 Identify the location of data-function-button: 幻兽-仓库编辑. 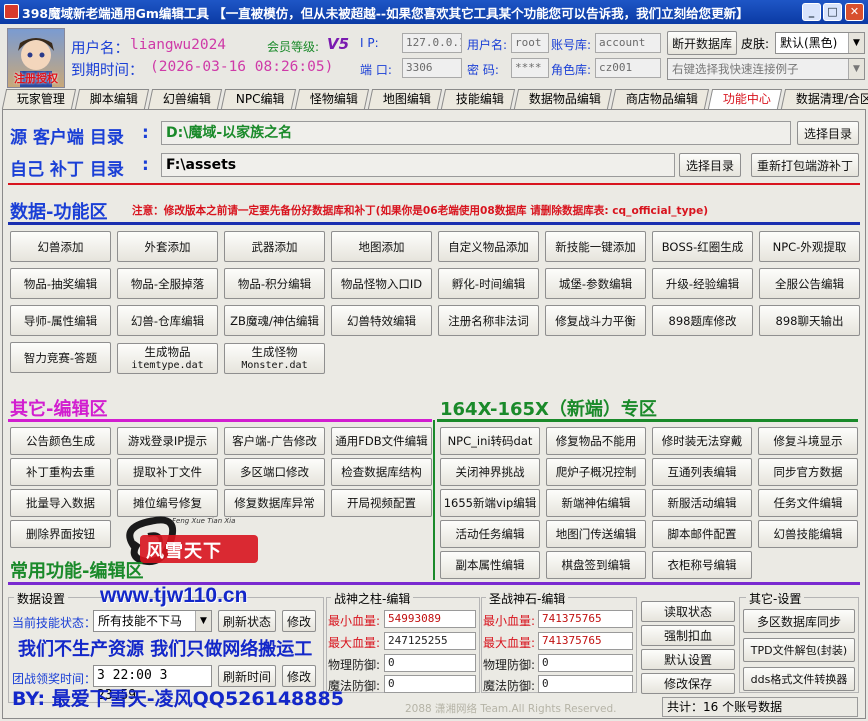
(167, 320).